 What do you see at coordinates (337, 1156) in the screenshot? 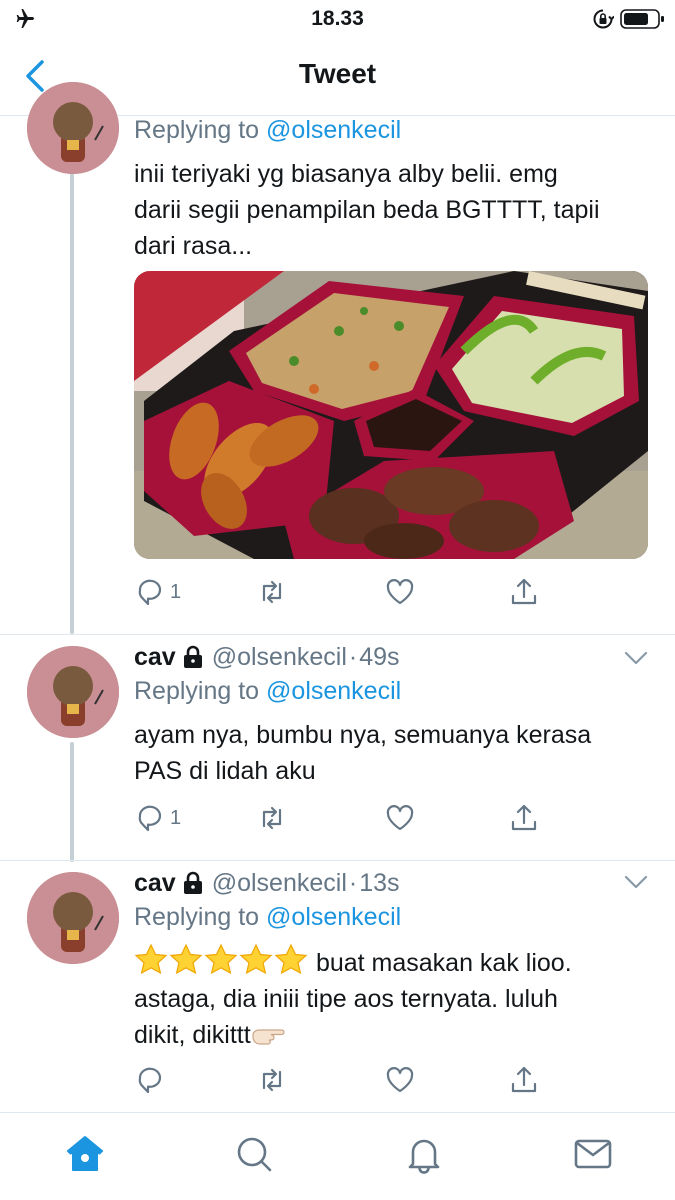
I see `tab-bar` at bounding box center [337, 1156].